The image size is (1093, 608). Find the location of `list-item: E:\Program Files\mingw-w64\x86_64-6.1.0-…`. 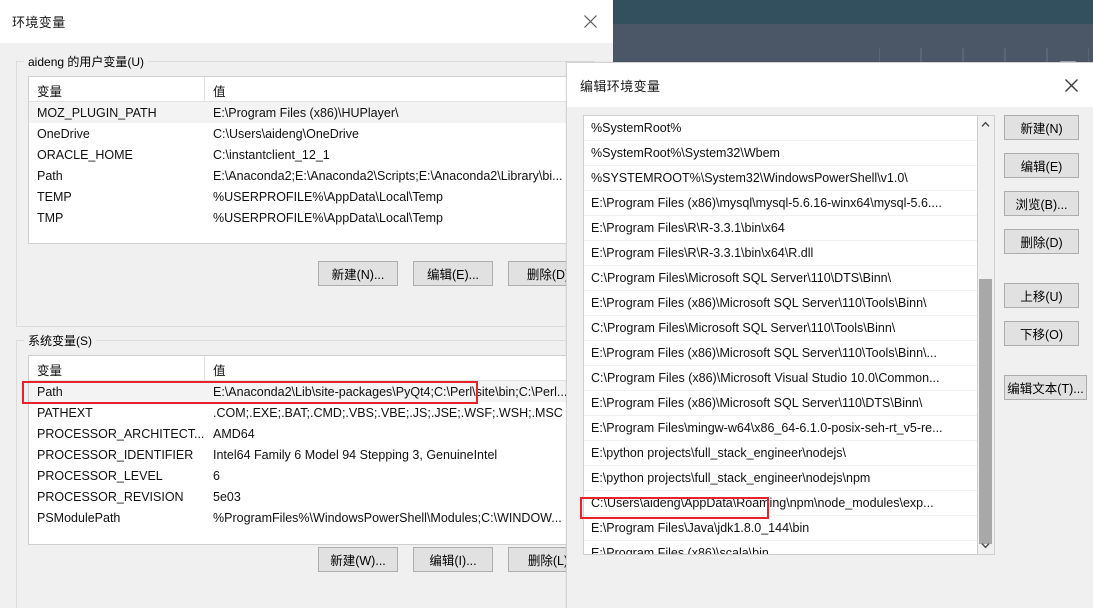

list-item: E:\Program Files\mingw-w64\x86_64-6.1.0-… is located at coordinates (780, 428).